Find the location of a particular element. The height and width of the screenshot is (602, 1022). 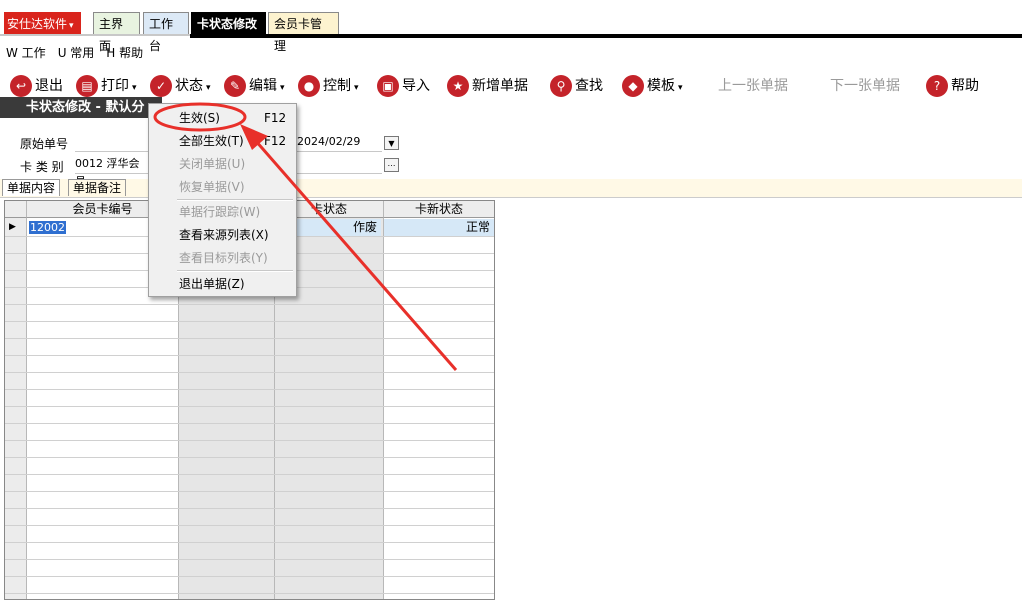

annotation-arrow-head is located at coordinates (254, 137).